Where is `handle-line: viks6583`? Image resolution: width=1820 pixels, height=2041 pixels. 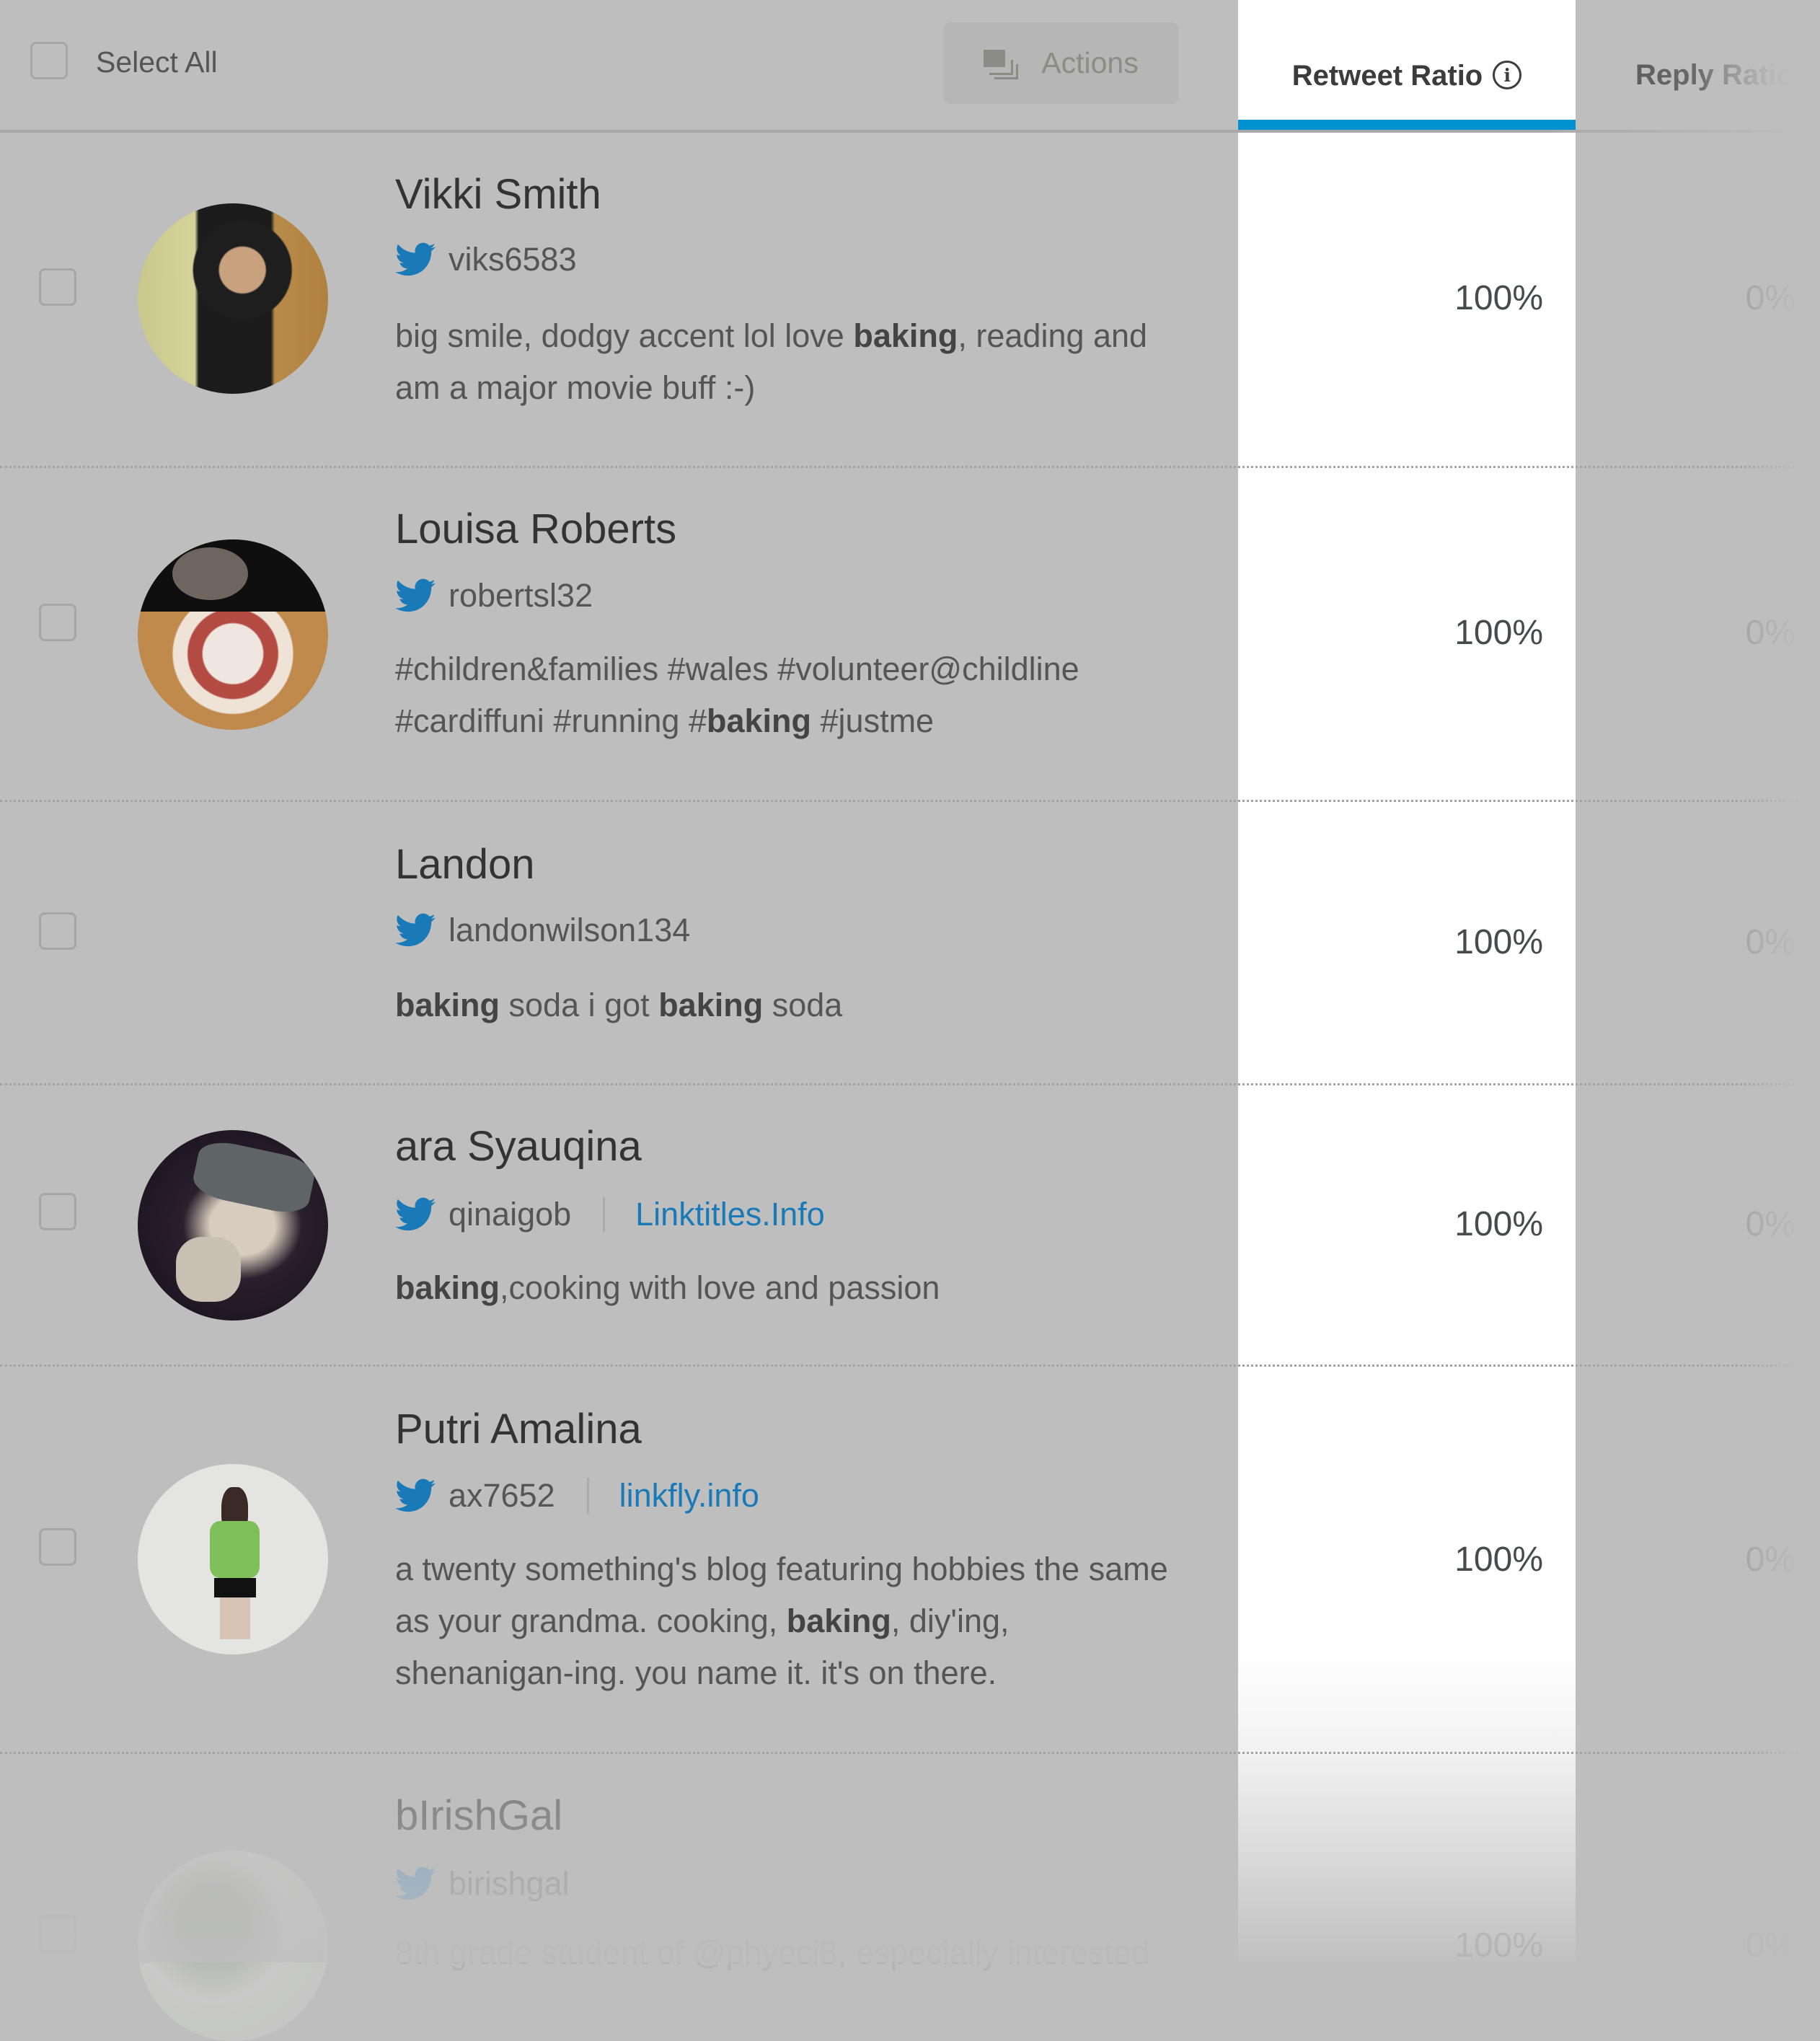
handle-line: viks6583 is located at coordinates (486, 259).